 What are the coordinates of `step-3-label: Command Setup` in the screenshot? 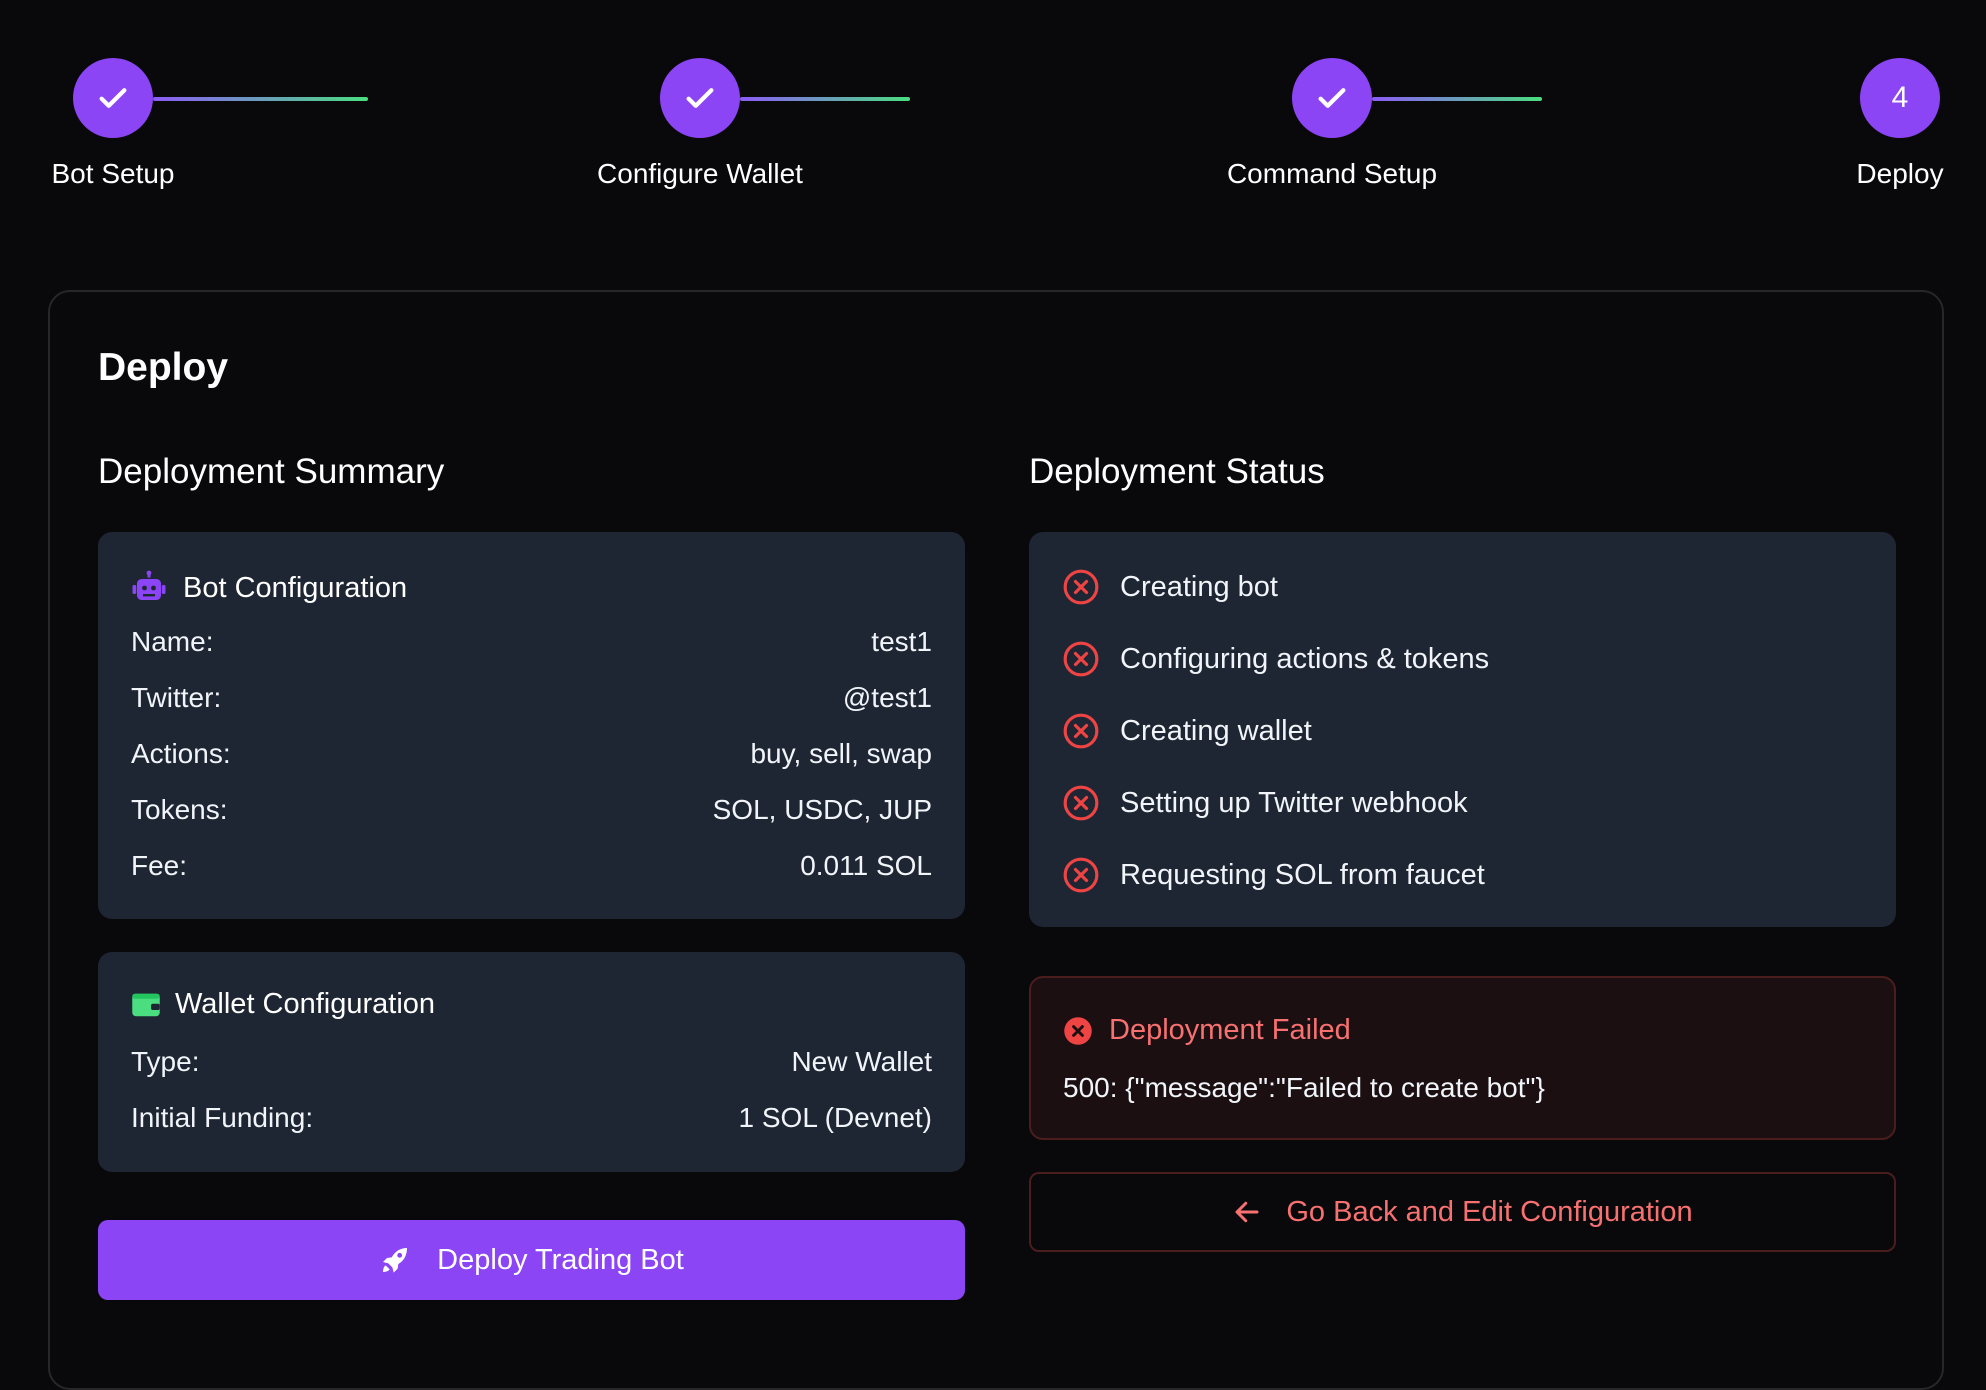 It's located at (1332, 173).